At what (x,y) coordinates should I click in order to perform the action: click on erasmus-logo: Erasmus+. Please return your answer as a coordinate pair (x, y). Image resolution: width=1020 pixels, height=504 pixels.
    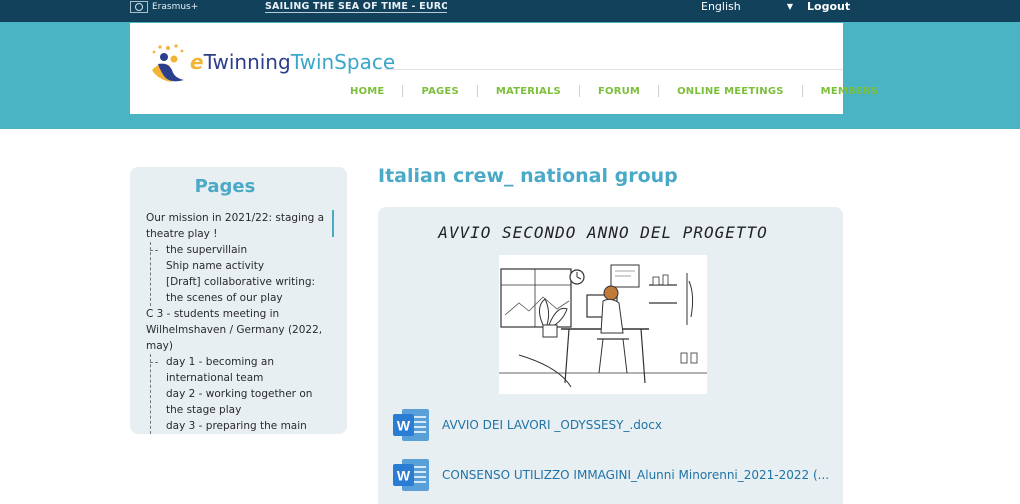
    Looking at the image, I should click on (164, 6).